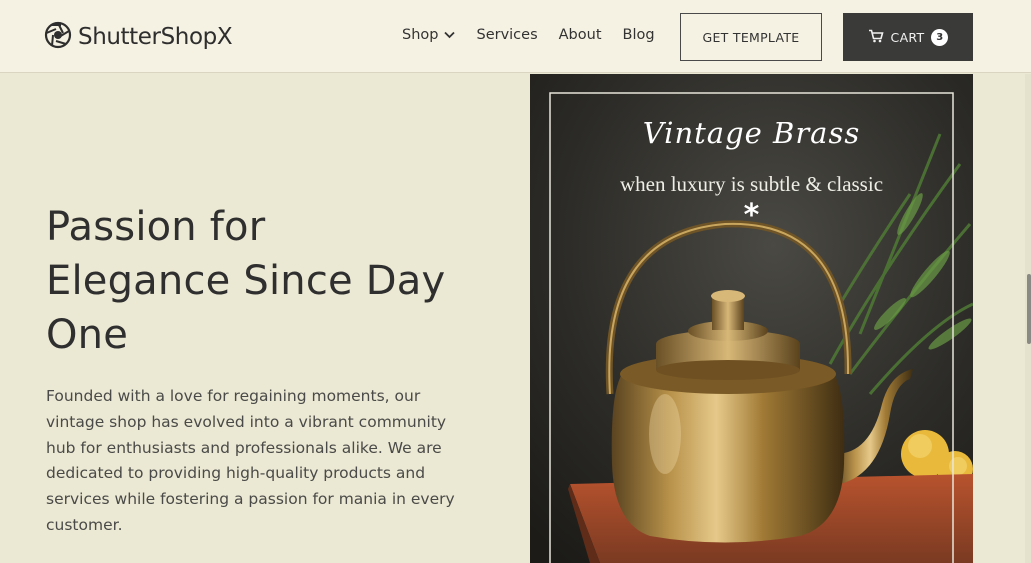  I want to click on hero-title-line: Passion for, so click(156, 227).